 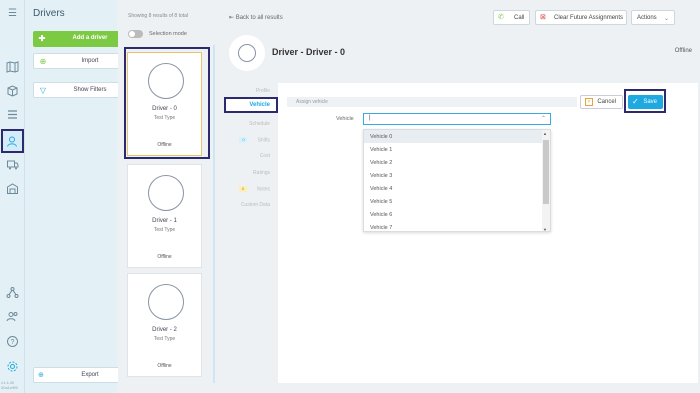 What do you see at coordinates (453, 162) in the screenshot?
I see `vehicle-option: Vehicle 2` at bounding box center [453, 162].